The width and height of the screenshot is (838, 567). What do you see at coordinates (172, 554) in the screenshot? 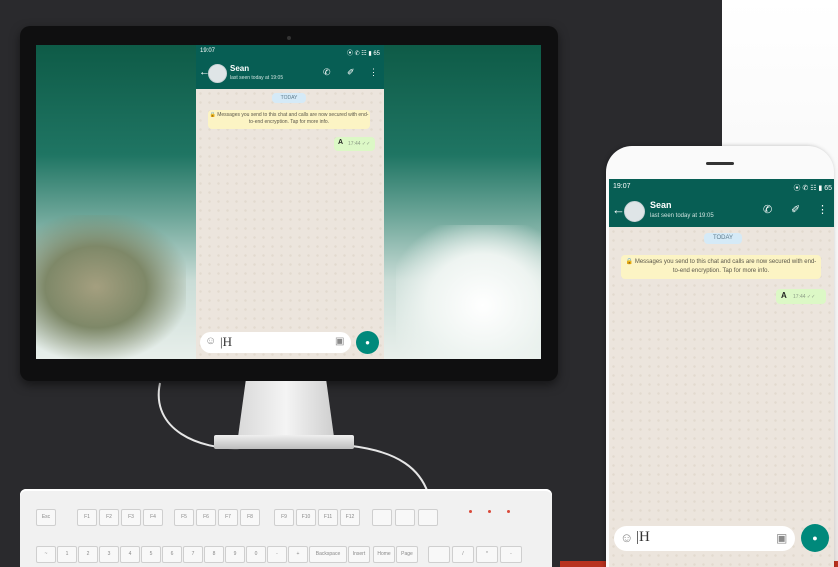
I see `key: 6` at bounding box center [172, 554].